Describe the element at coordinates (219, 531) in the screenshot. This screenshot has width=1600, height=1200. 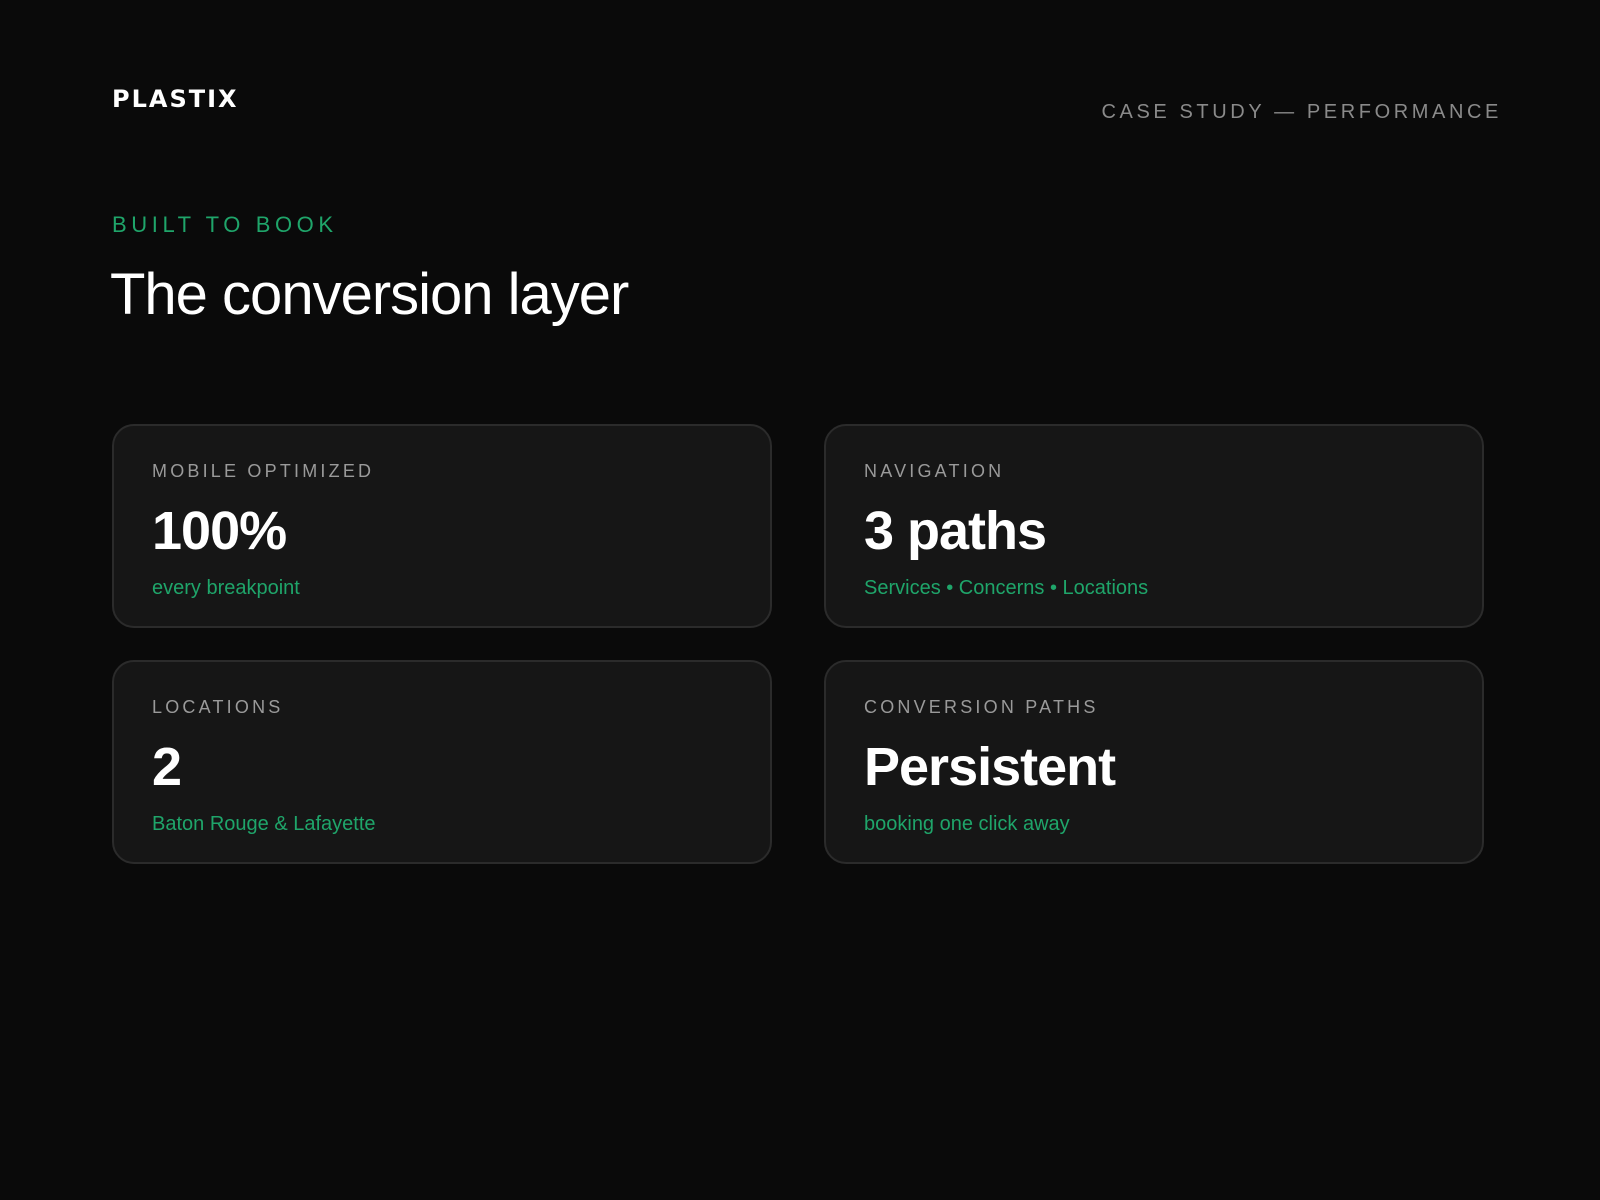
I see `stat-card-value: 100%` at that location.